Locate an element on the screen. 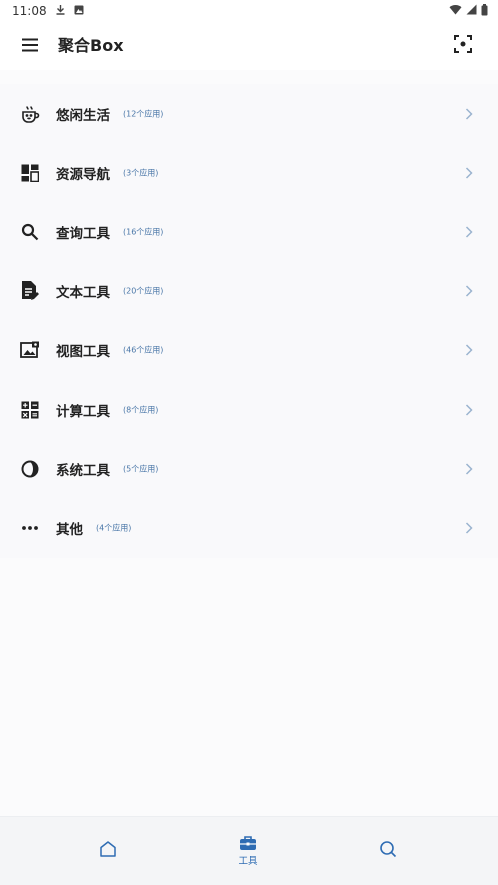 Image resolution: width=498 pixels, height=885 pixels. category-item-other: 其他 (4个应用) is located at coordinates (249, 527).